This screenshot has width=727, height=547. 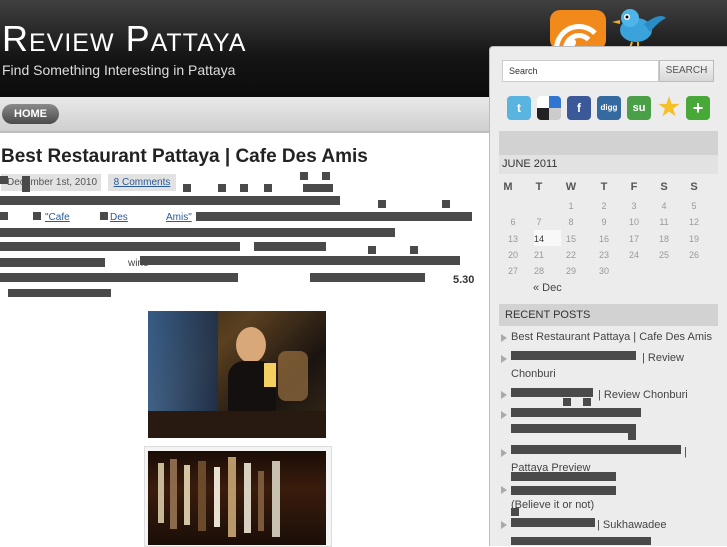 What do you see at coordinates (693, 222) in the screenshot?
I see `calendar-day: 12` at bounding box center [693, 222].